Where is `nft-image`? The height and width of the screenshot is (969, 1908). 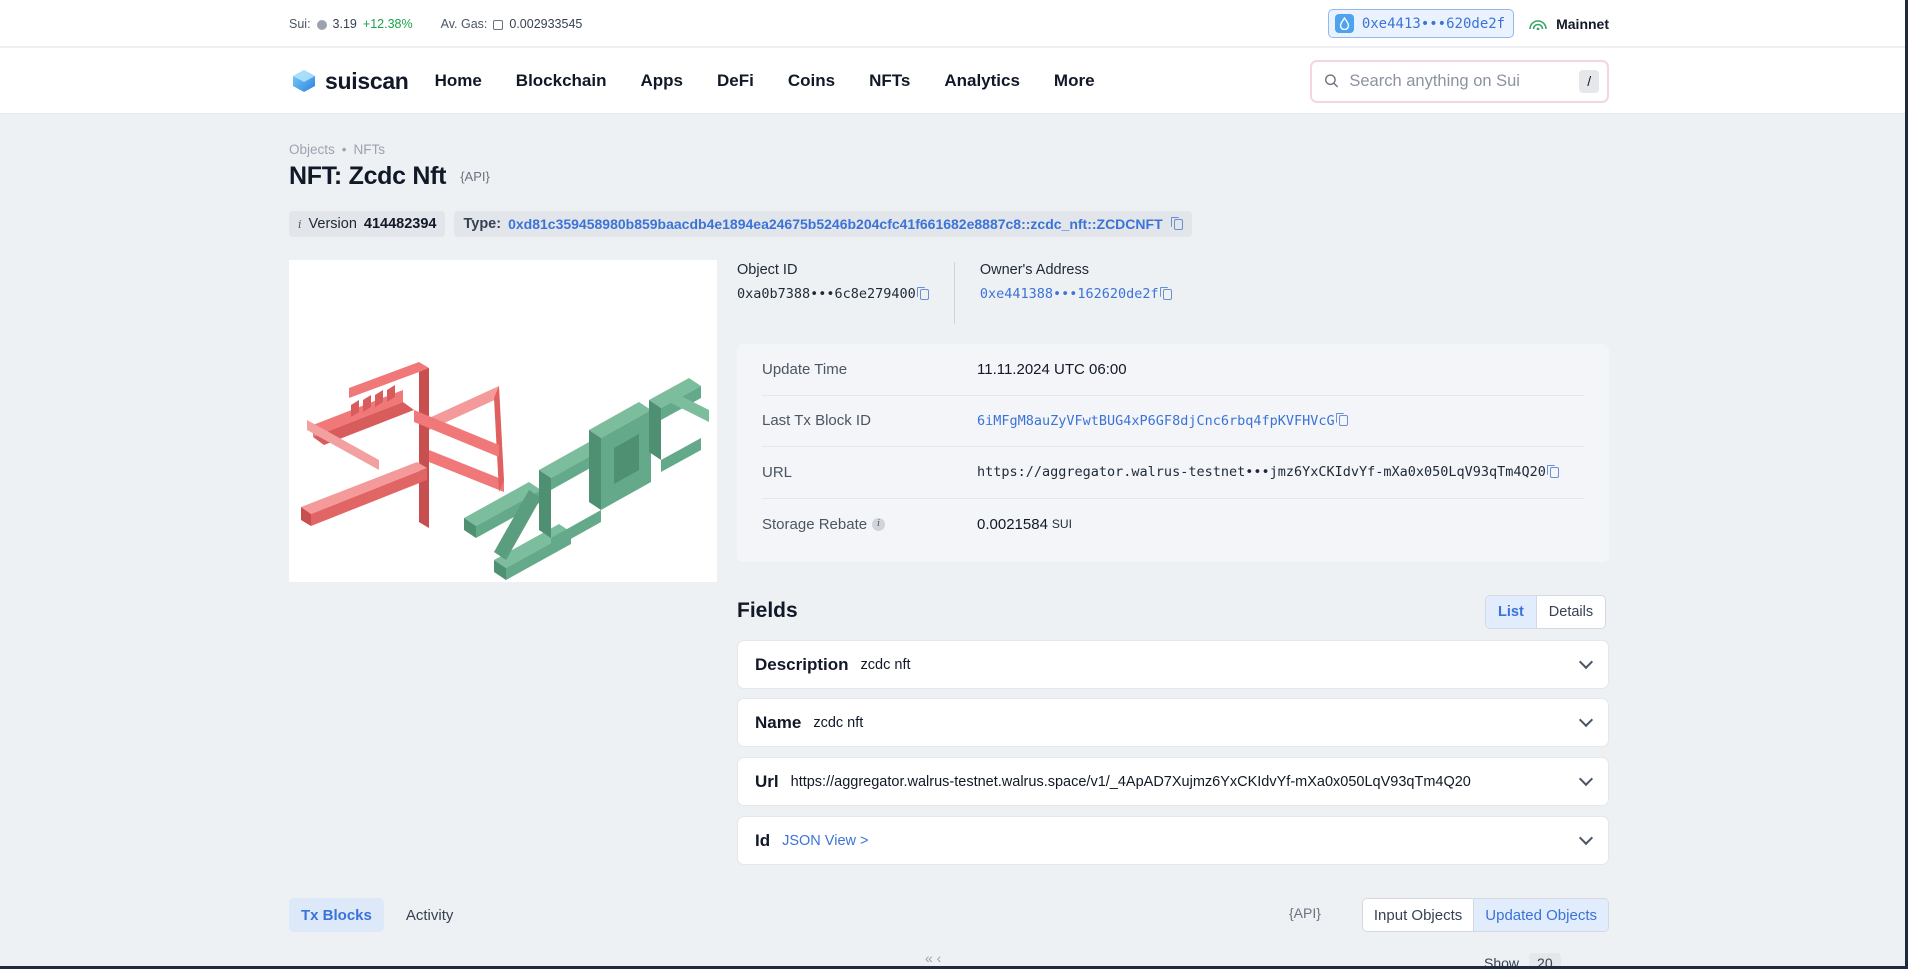
nft-image is located at coordinates (503, 421).